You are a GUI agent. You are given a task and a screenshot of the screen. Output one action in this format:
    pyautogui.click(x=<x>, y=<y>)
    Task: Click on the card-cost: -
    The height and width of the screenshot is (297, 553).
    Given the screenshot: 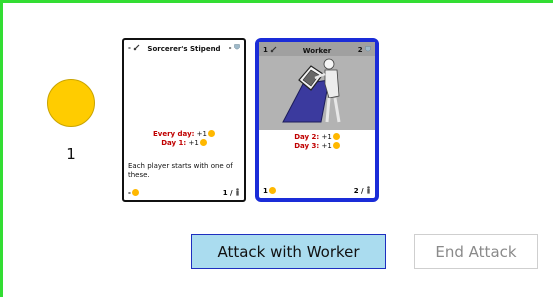 What is the action you would take?
    pyautogui.click(x=133, y=193)
    